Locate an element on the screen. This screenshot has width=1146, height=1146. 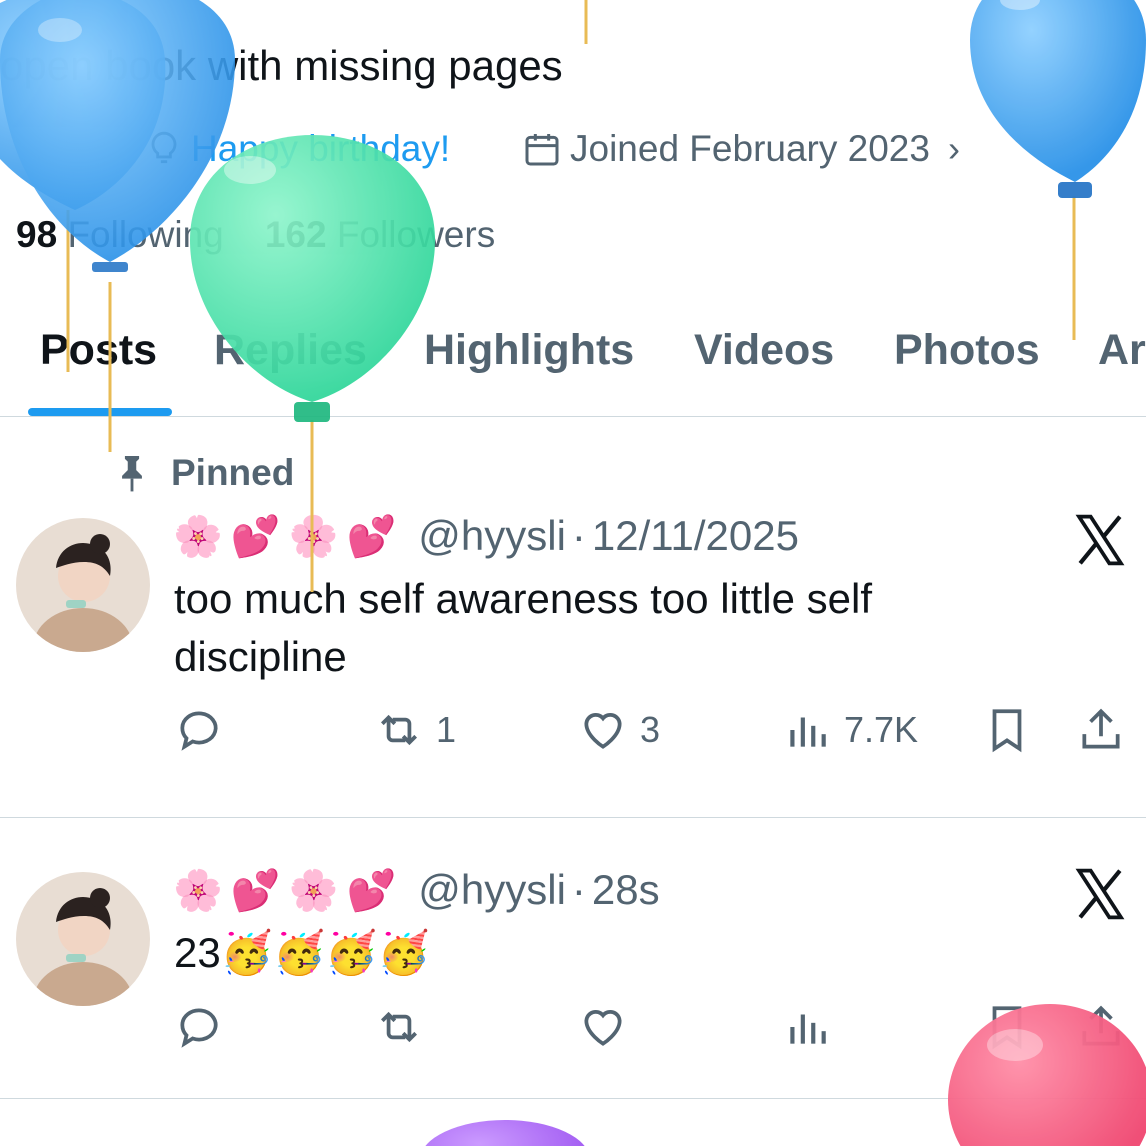
tab-videos: Videos is located at coordinates (764, 350).